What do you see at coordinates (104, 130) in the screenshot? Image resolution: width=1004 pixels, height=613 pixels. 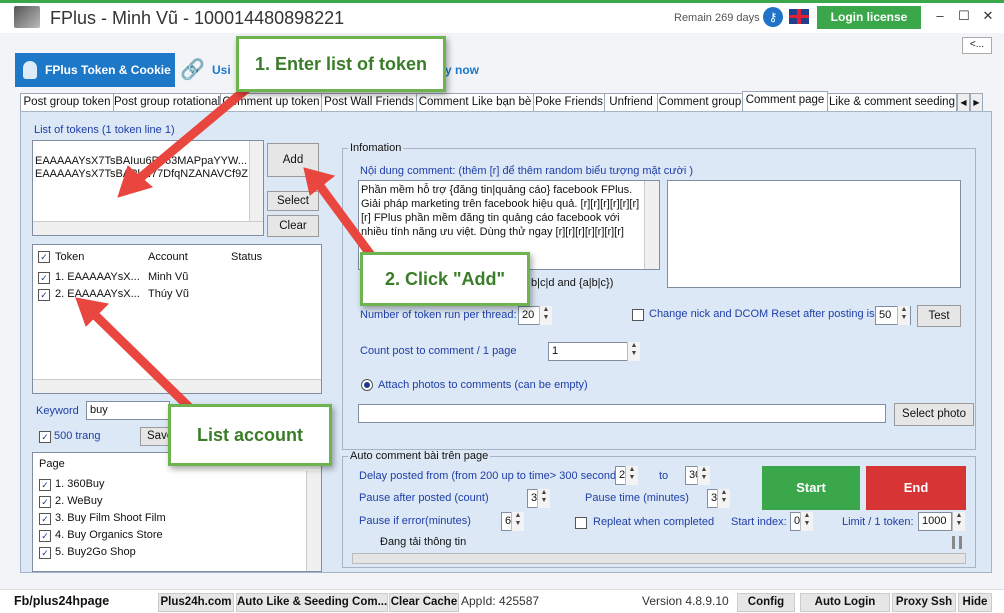 I see `tokens-label: List of tokens (1 token line 1)` at bounding box center [104, 130].